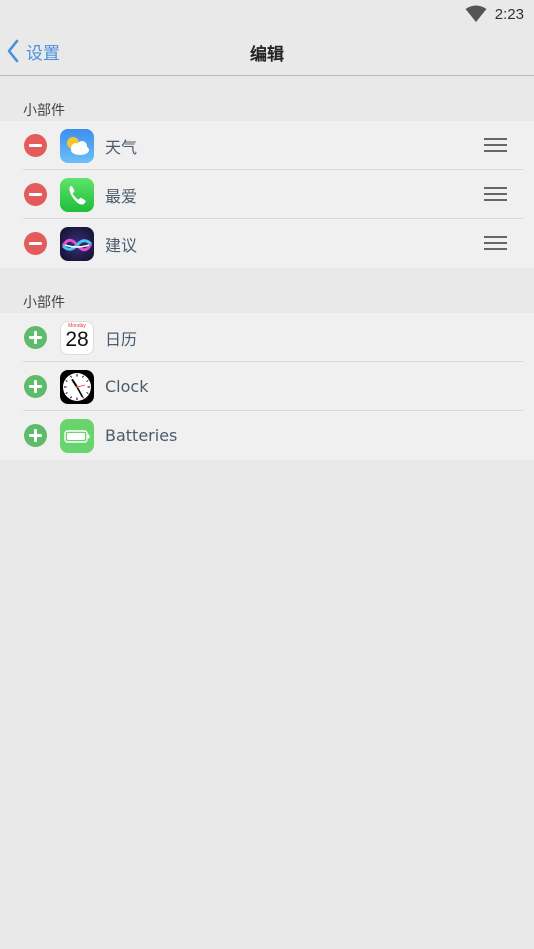 The image size is (534, 949). Describe the element at coordinates (77, 194) in the screenshot. I see `phone-icon` at that location.